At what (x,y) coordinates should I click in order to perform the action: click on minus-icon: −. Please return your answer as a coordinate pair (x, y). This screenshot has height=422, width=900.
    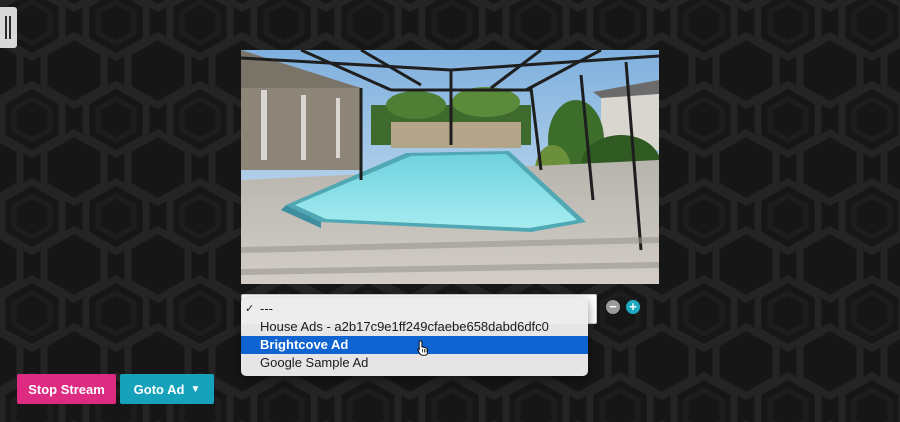
    Looking at the image, I should click on (613, 306).